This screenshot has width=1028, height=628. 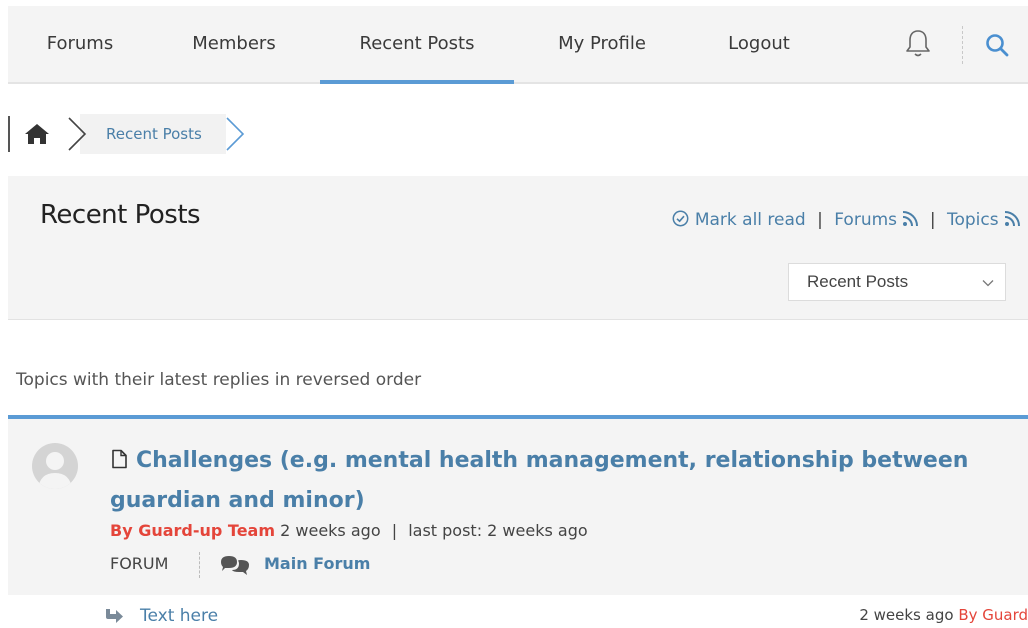 I want to click on search-icon, so click(x=997, y=45).